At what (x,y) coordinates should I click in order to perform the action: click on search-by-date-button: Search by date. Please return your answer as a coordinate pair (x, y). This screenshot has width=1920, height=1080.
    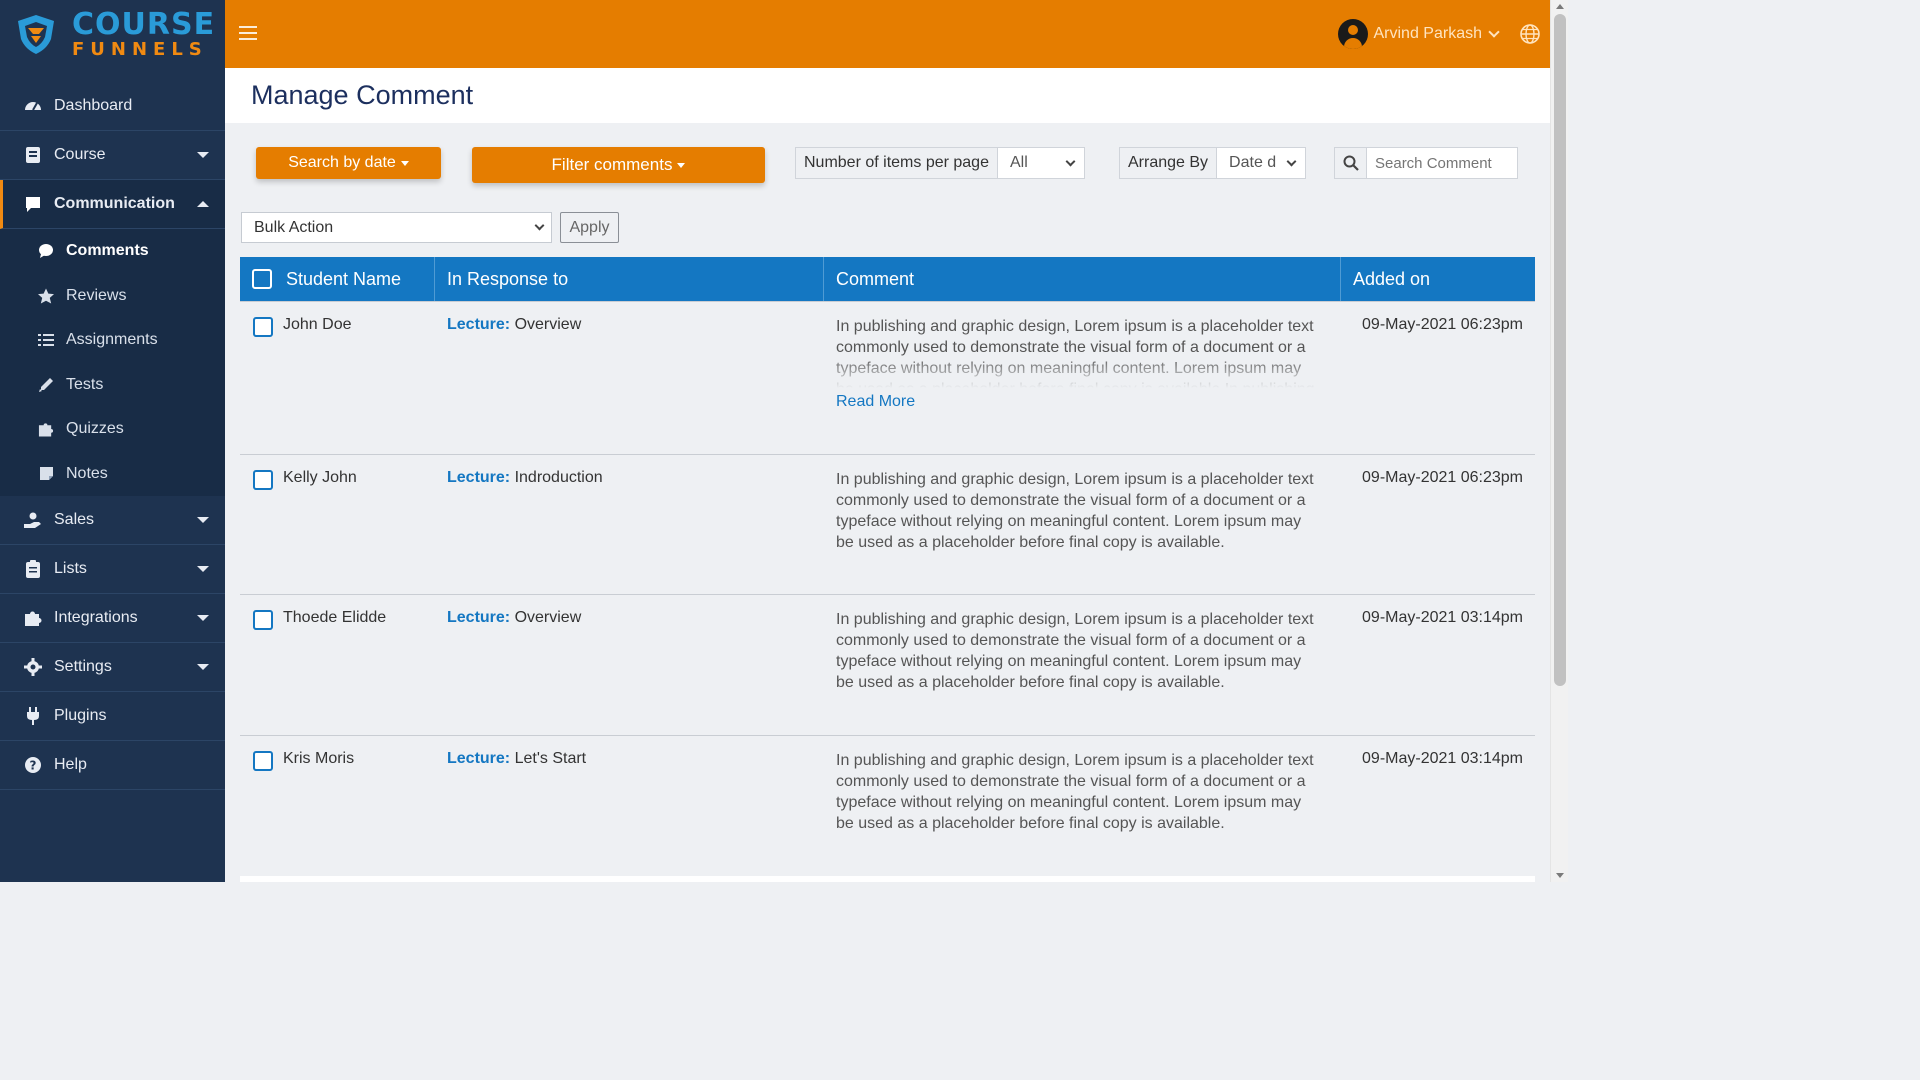
    Looking at the image, I should click on (348, 163).